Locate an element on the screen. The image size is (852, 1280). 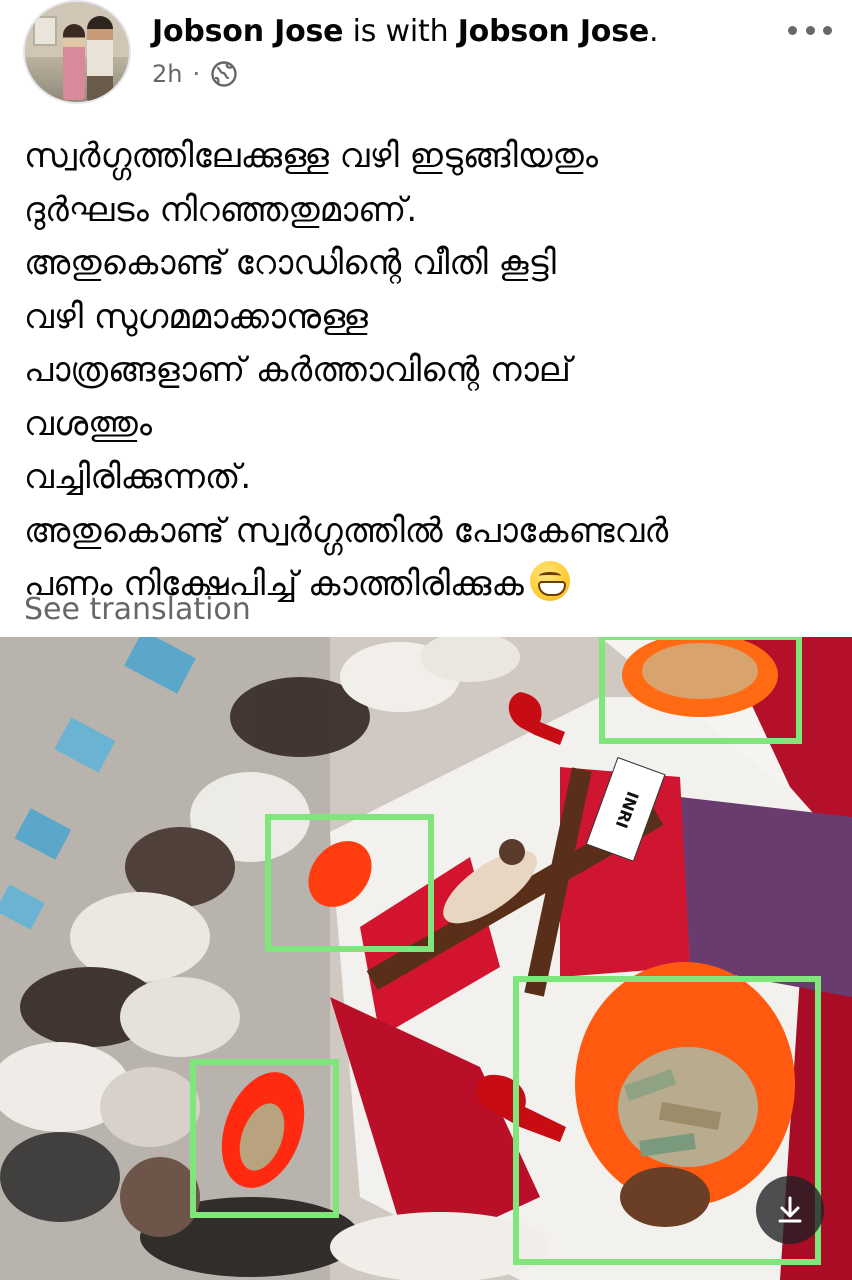
post-time: 2h is located at coordinates (167, 74).